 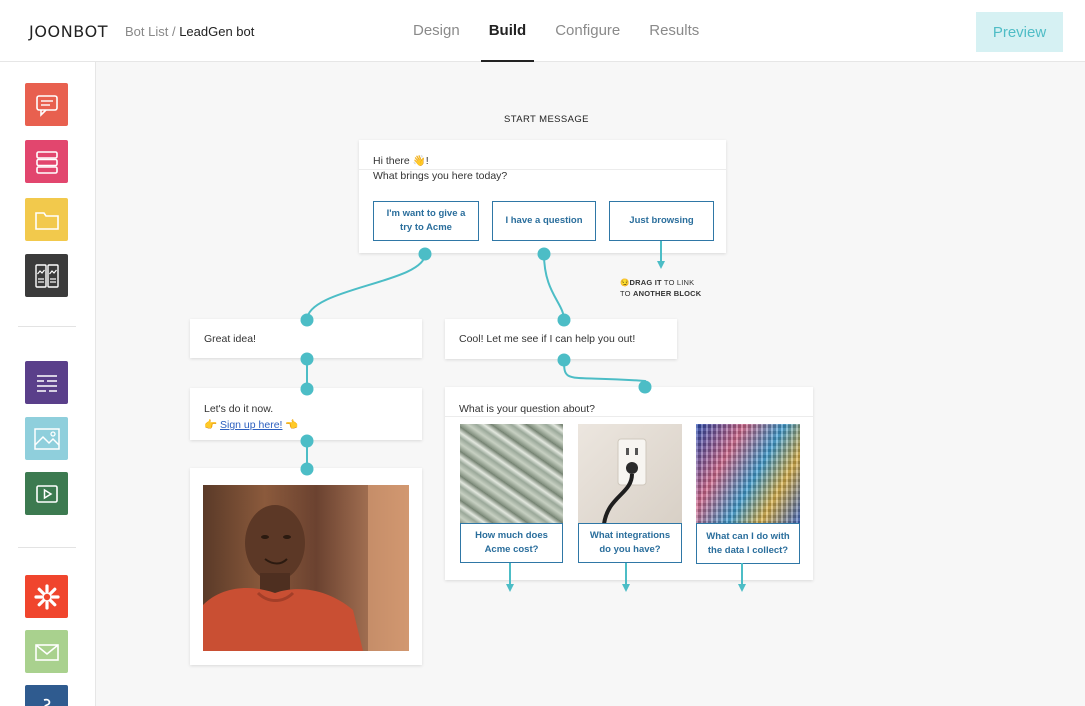 What do you see at coordinates (366, 287) in the screenshot?
I see `wire-try-to-great` at bounding box center [366, 287].